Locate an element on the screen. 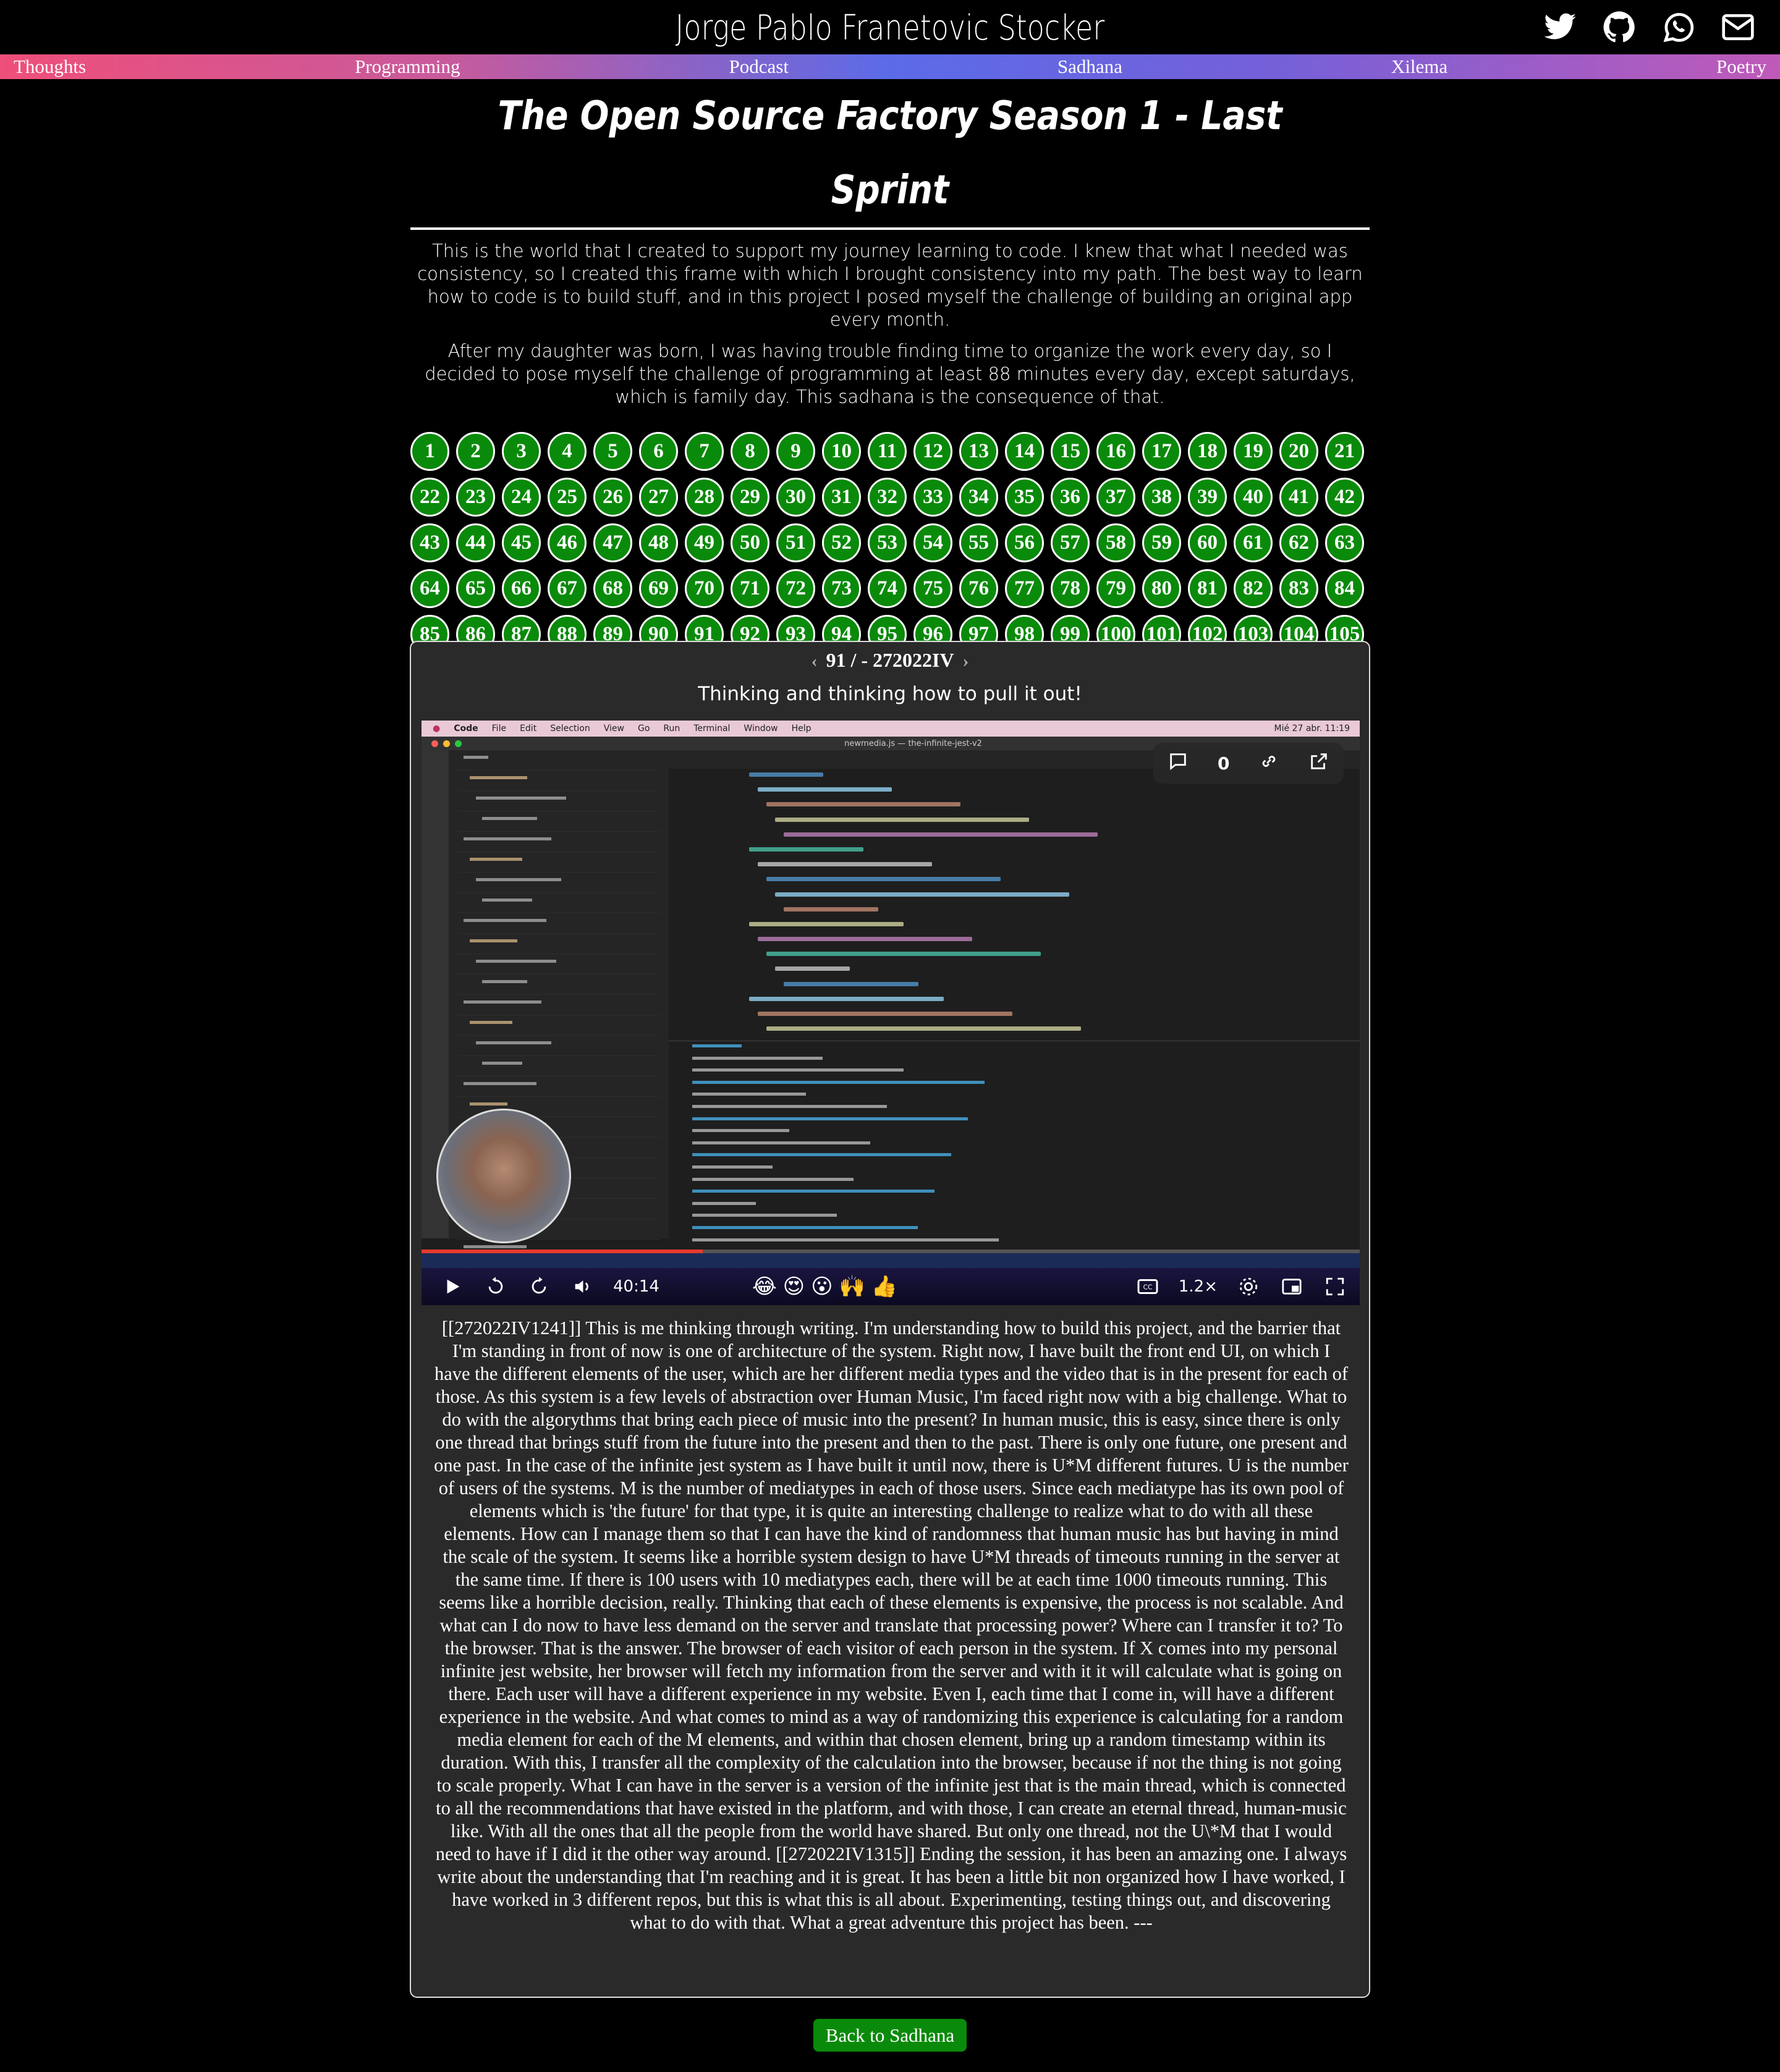 This screenshot has width=1780, height=2072. nav-programming: Programming is located at coordinates (408, 67).